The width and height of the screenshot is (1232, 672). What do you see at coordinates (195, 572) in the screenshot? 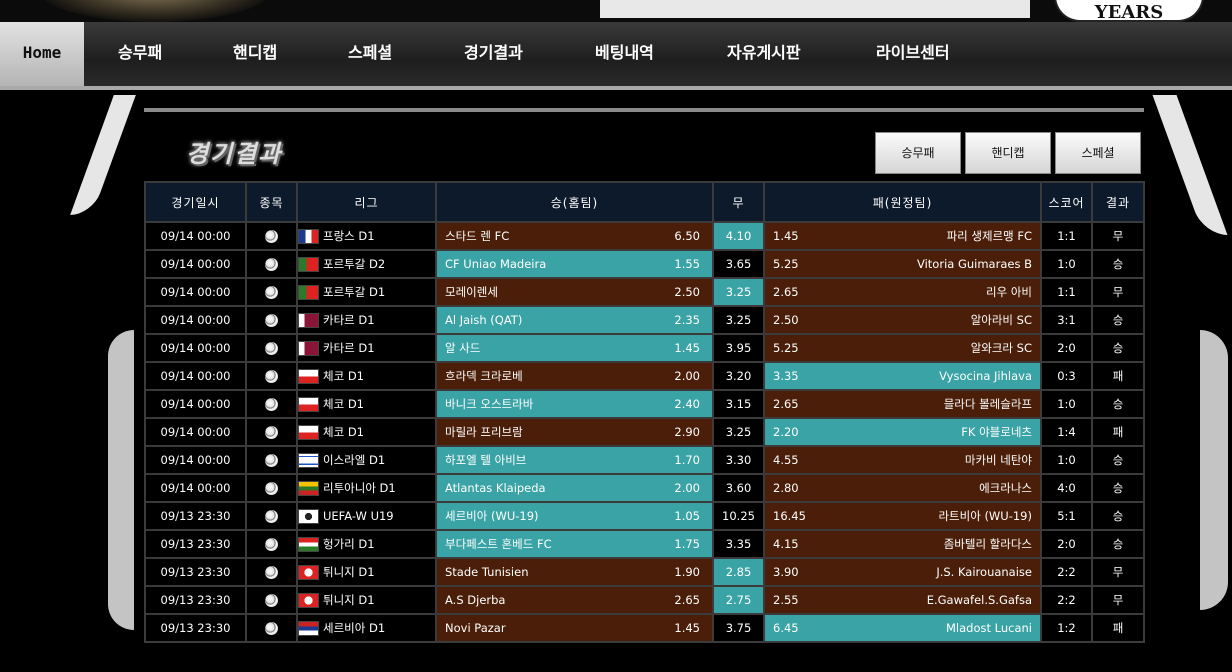
I see `cell-date: 09/13 23:30` at bounding box center [195, 572].